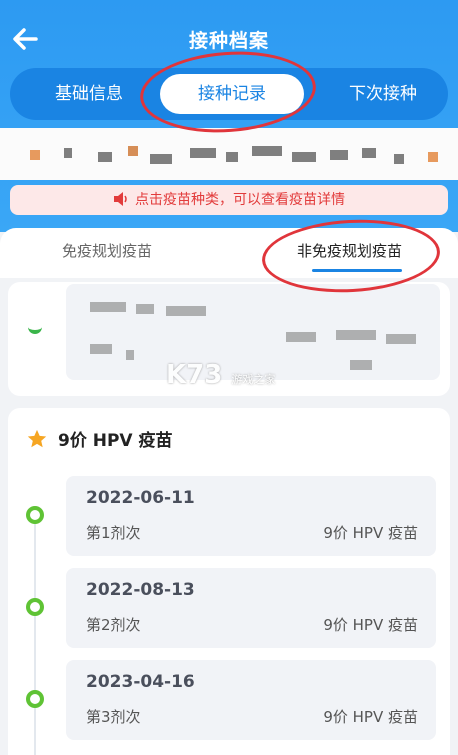 Image resolution: width=458 pixels, height=755 pixels. Describe the element at coordinates (120, 199) in the screenshot. I see `speaker-icon` at that location.